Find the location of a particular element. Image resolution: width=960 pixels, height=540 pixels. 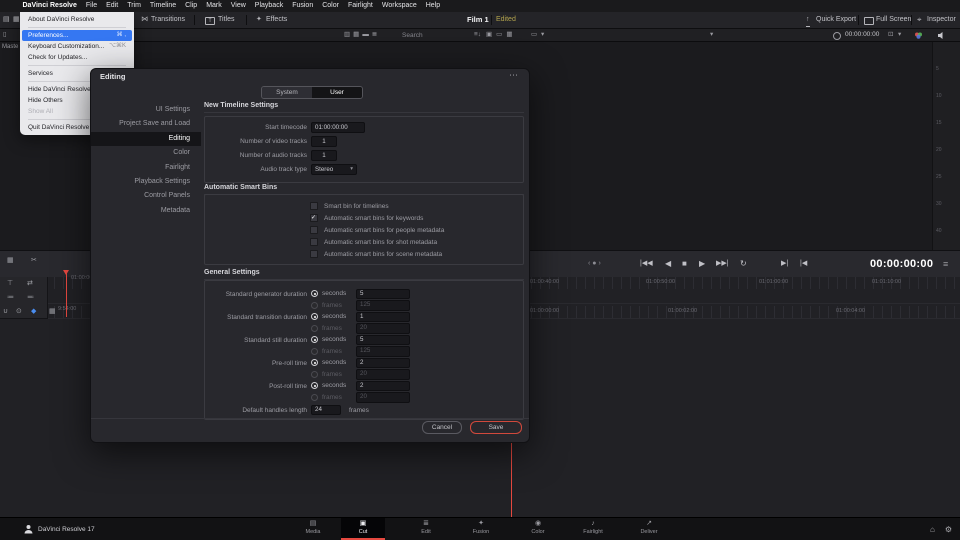

sort-icon: ≡↓ is located at coordinates (477, 35).